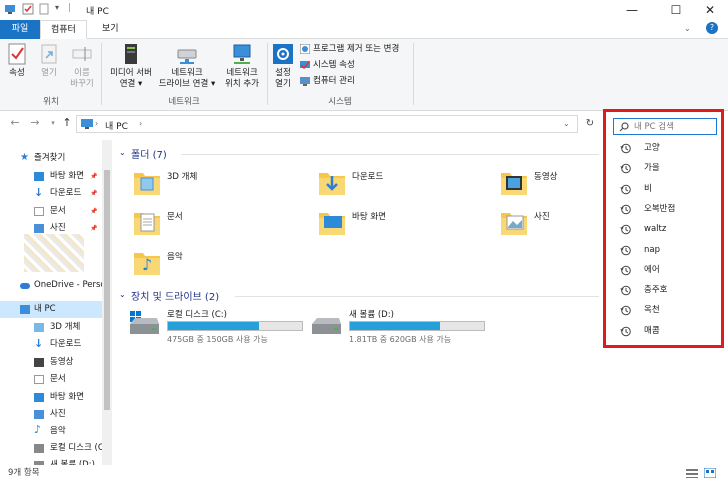 The image size is (728, 481). I want to click on folder-item: 3D 개체, so click(223, 185).